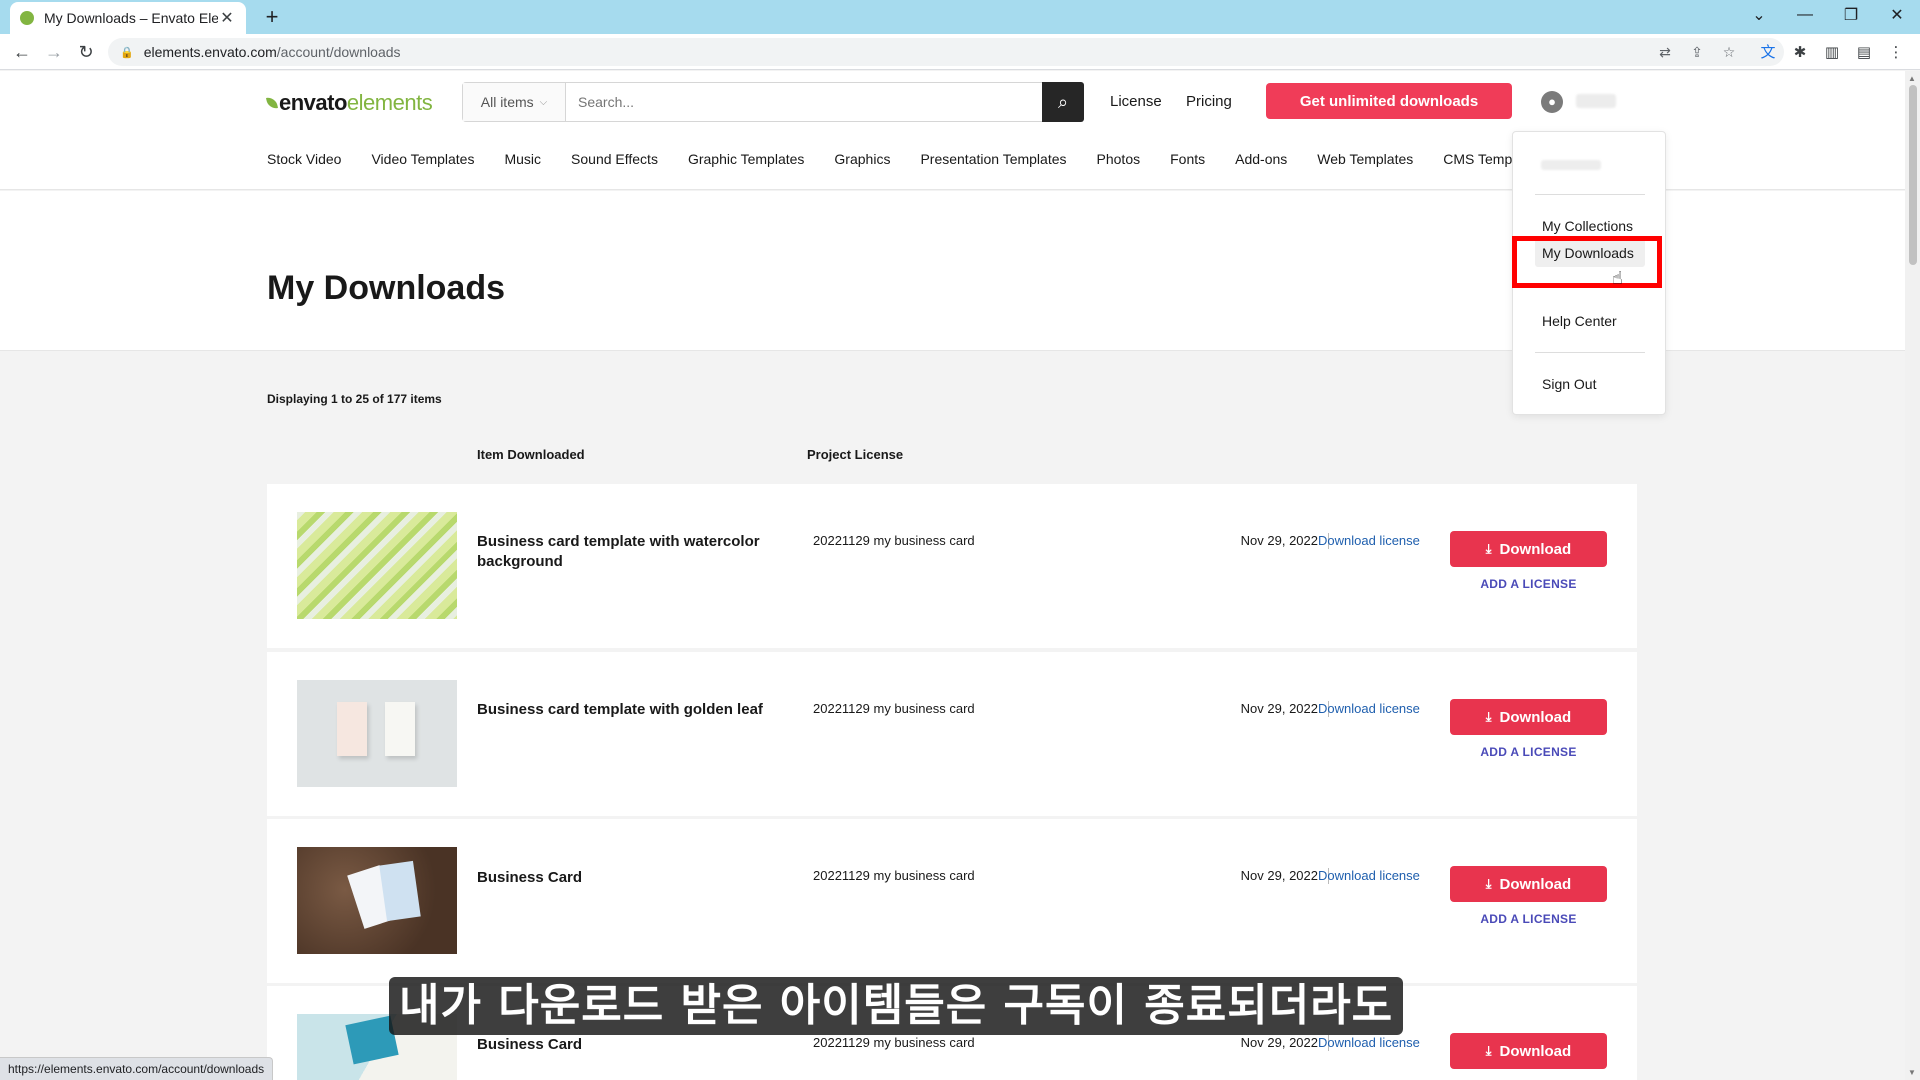 The image size is (1920, 1080). I want to click on video-subtitle-caption: 내가 다운로드 받은 아이템들은 구독이 종료되더라도, so click(896, 1006).